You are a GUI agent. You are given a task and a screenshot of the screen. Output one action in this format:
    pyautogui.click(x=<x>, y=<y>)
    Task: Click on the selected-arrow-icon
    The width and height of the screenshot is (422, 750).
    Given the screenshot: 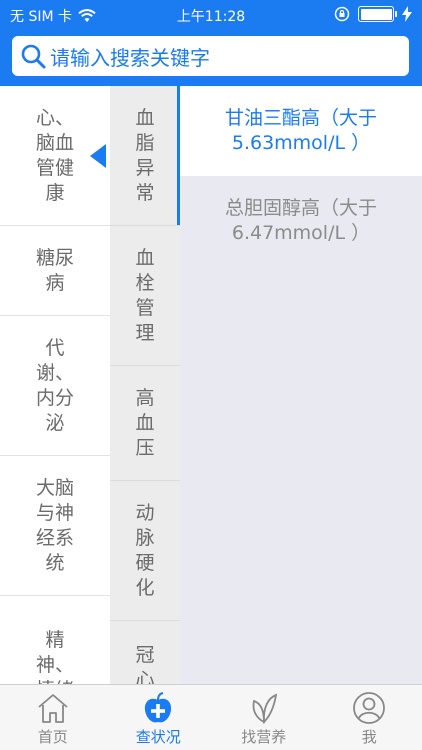 What is the action you would take?
    pyautogui.click(x=98, y=155)
    